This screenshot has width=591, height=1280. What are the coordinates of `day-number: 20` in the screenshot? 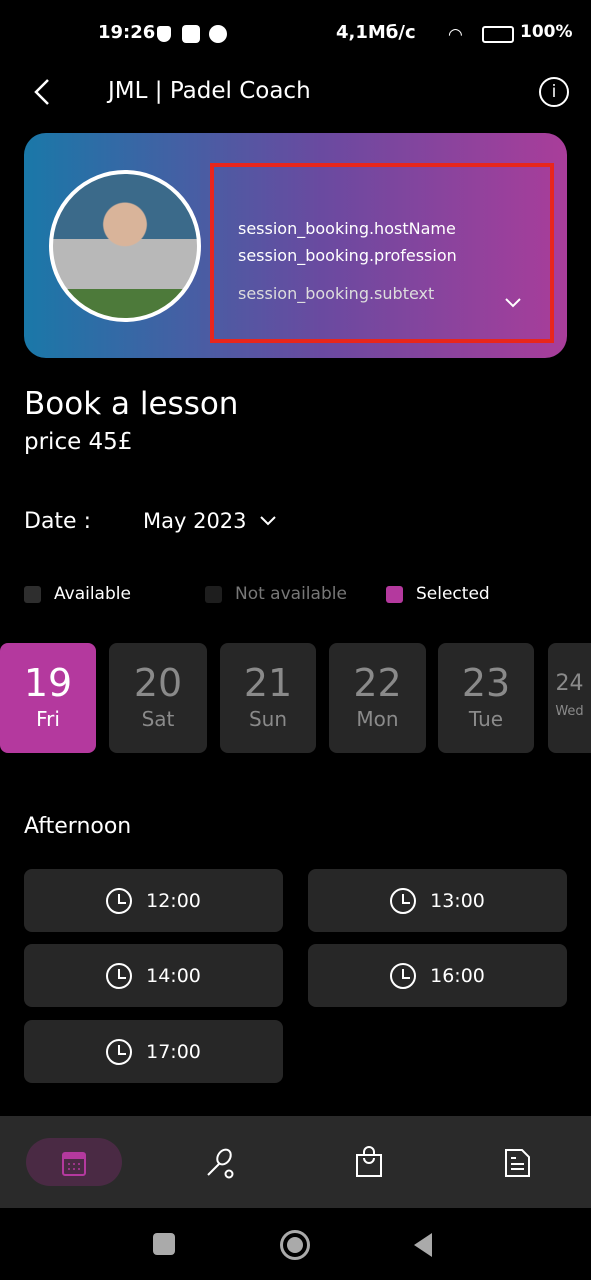 It's located at (158, 683).